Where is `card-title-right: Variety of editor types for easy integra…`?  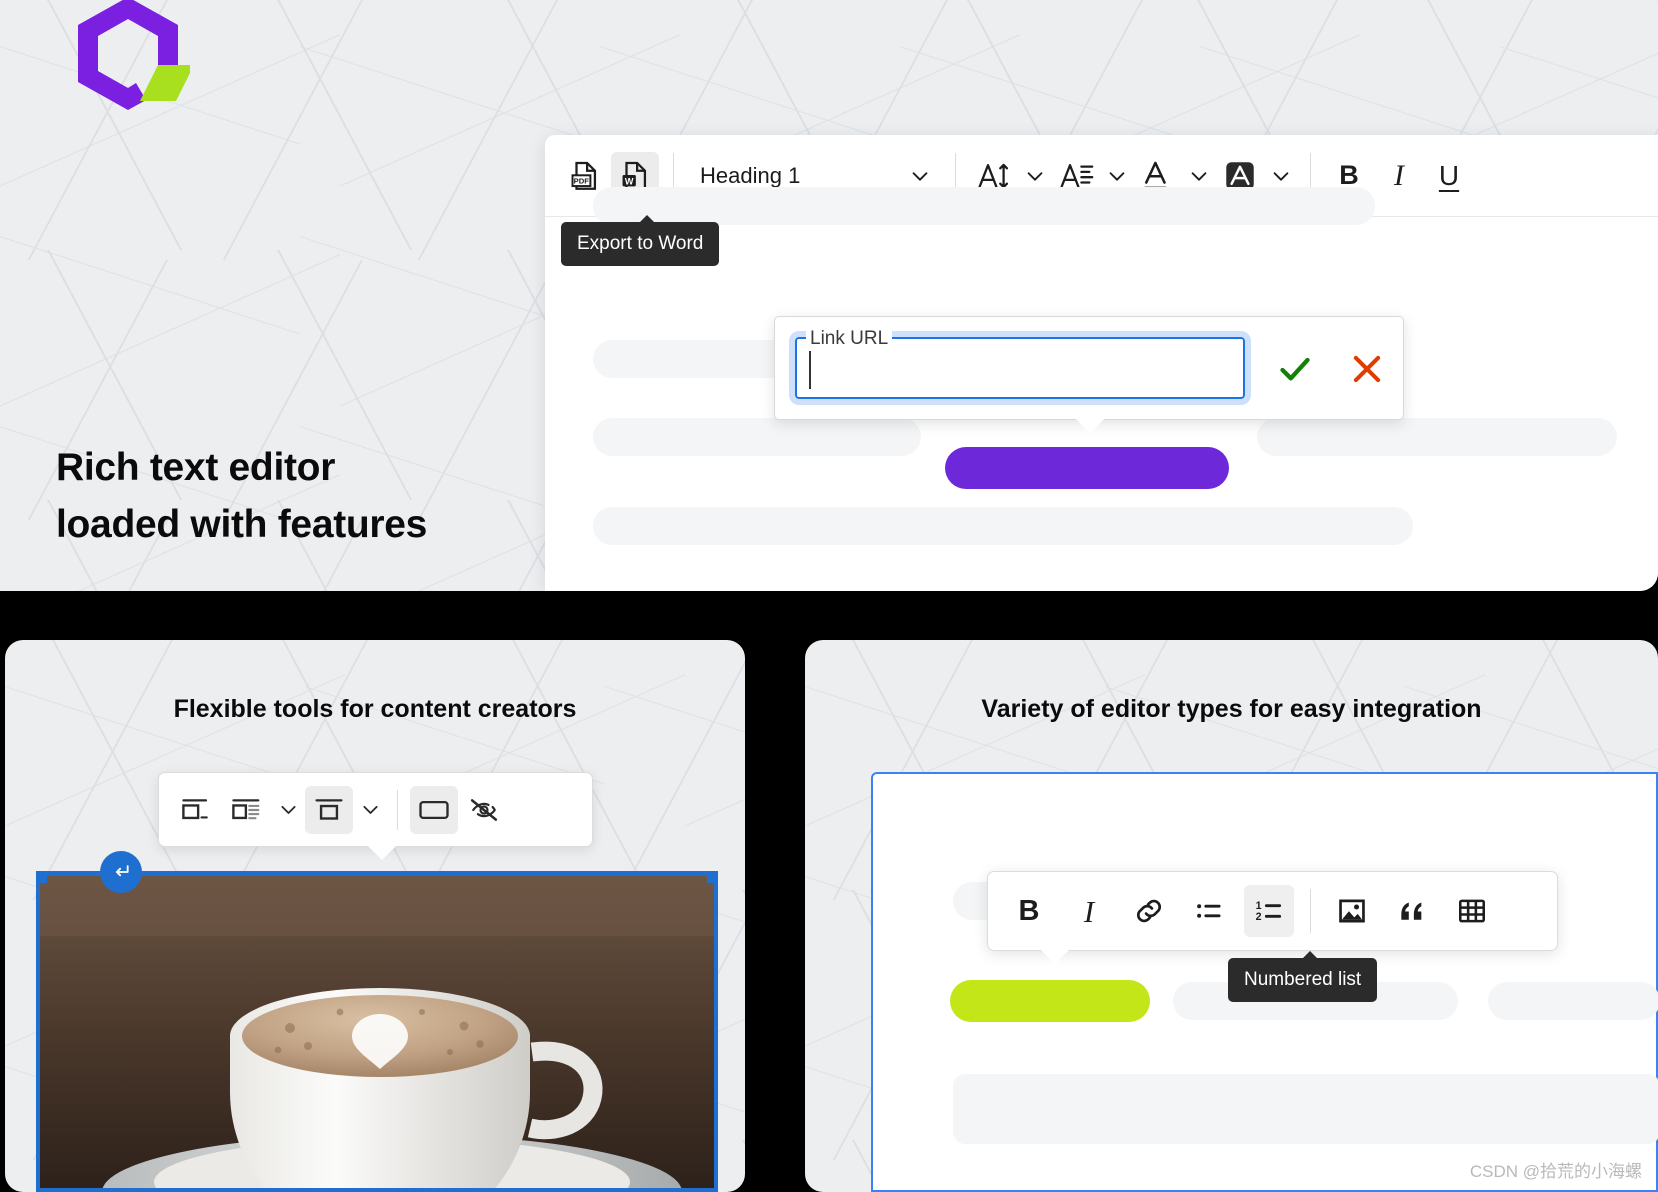
card-title-right: Variety of editor types for easy integra… is located at coordinates (1231, 709).